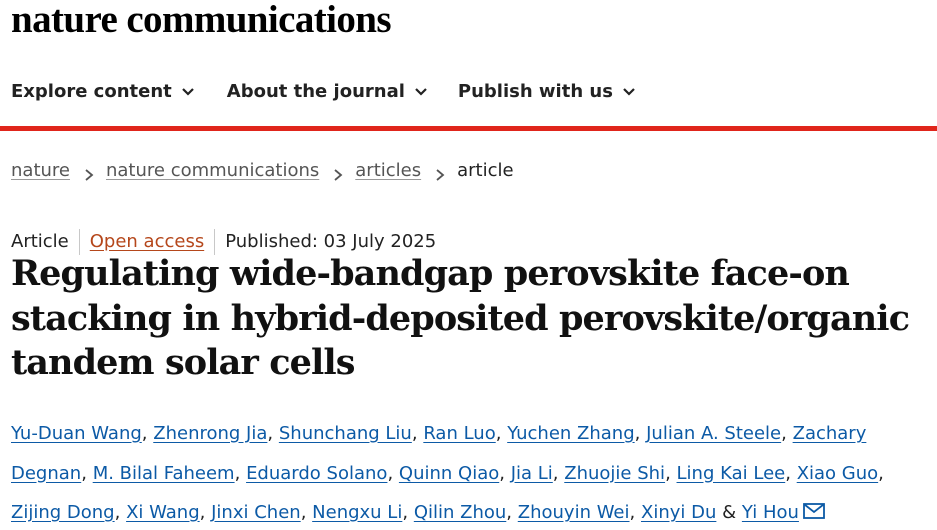  Describe the element at coordinates (614, 473) in the screenshot. I see `author-link: Zhuojie Shi` at that location.